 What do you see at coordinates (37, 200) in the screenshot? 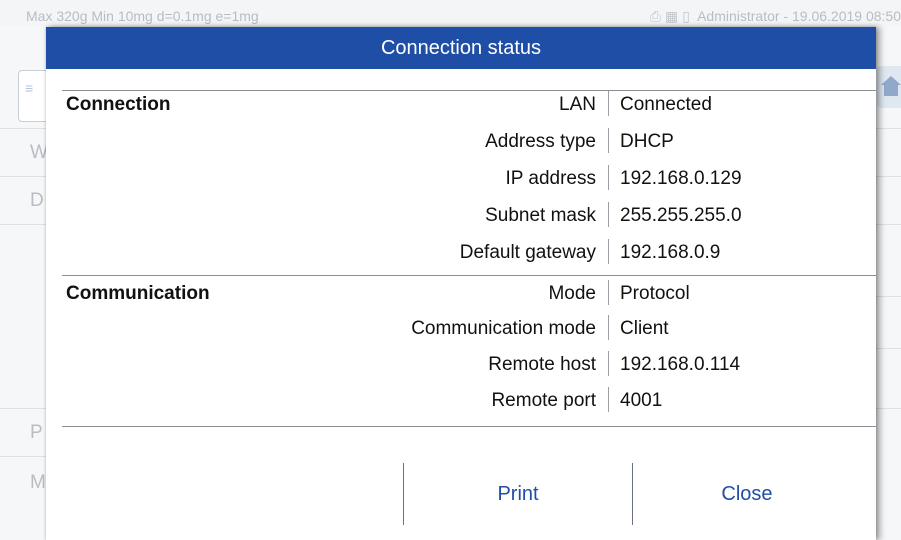
I see `background-item-d: D` at bounding box center [37, 200].